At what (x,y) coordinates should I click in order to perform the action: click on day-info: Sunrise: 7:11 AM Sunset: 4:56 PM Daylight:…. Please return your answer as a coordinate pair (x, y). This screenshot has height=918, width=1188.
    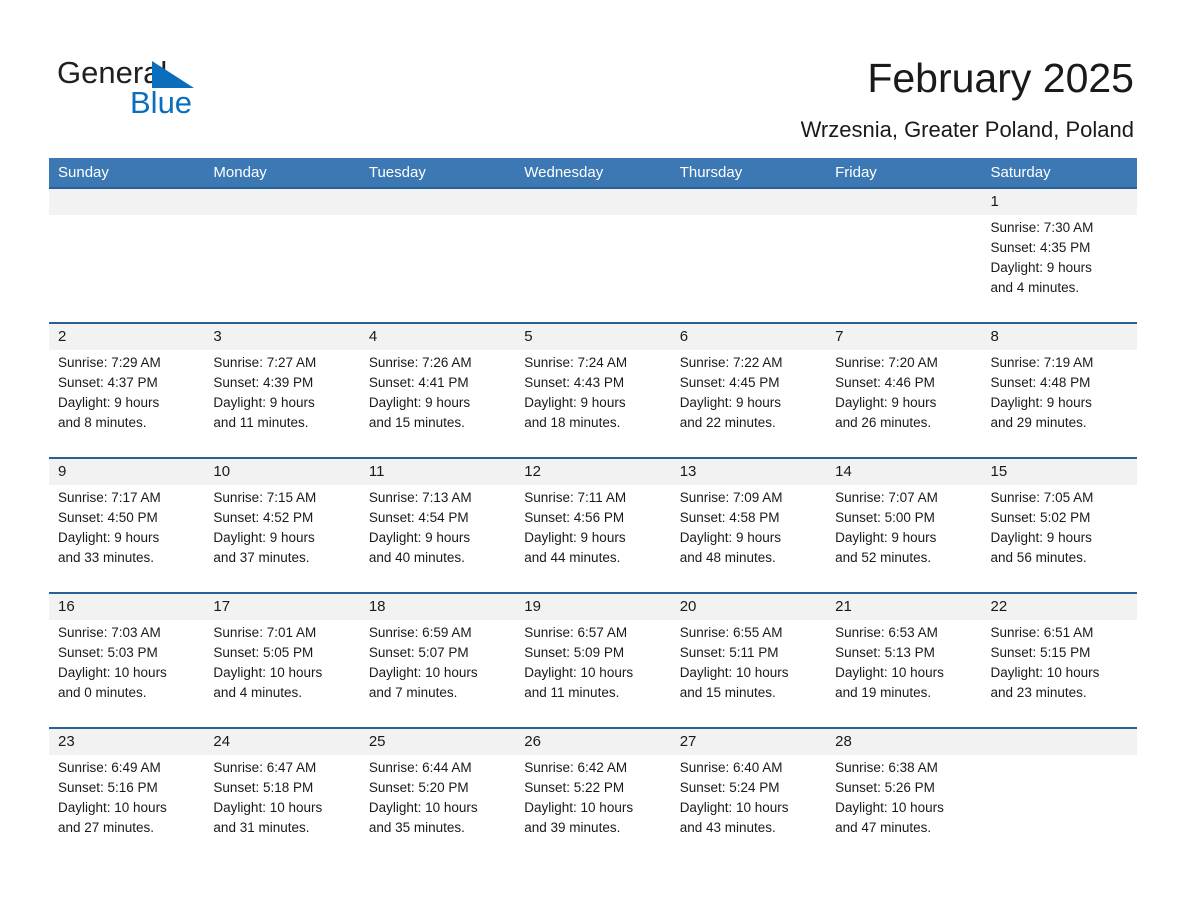
    Looking at the image, I should click on (597, 528).